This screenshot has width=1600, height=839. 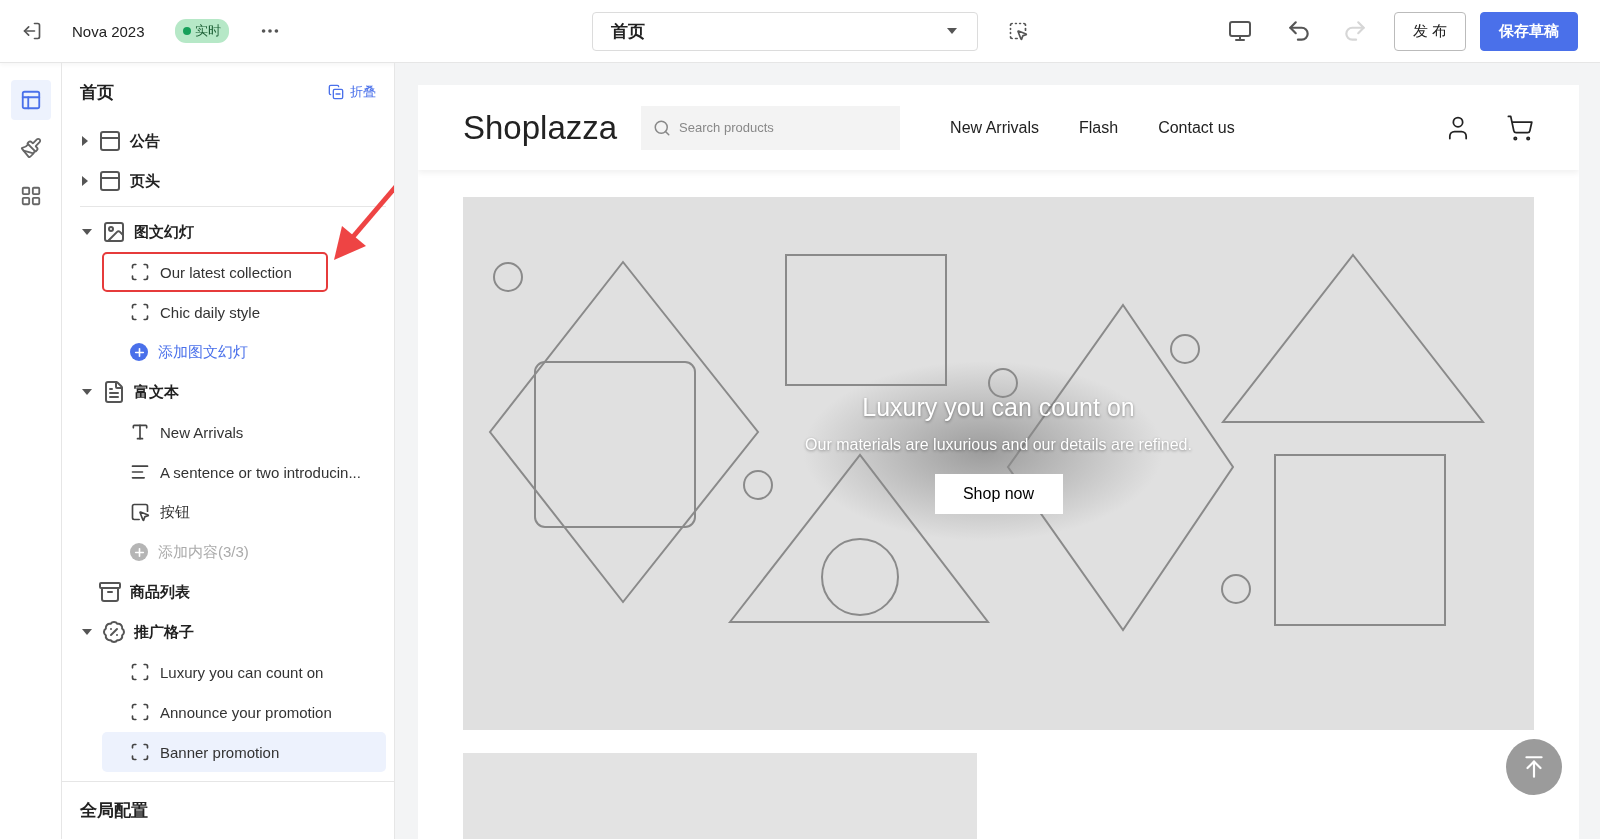 What do you see at coordinates (244, 312) in the screenshot?
I see `block-item: Chic daily style` at bounding box center [244, 312].